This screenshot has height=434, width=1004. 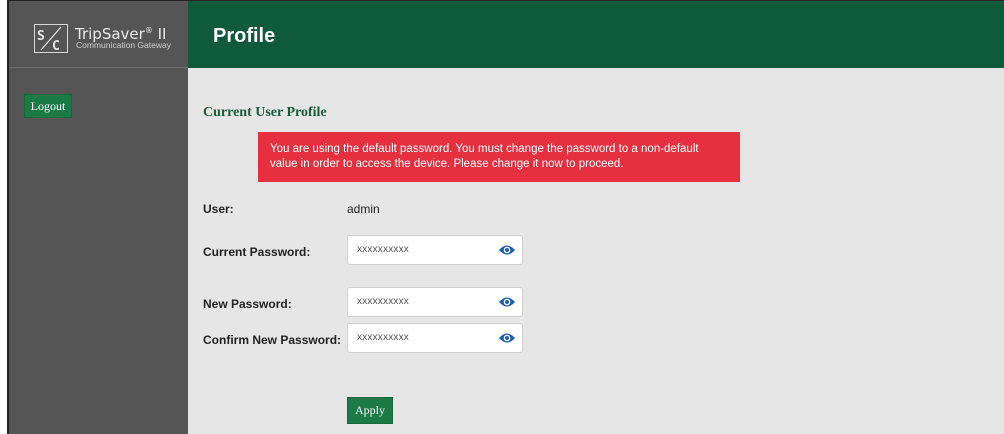 What do you see at coordinates (56, 45) in the screenshot?
I see `svg-text: C` at bounding box center [56, 45].